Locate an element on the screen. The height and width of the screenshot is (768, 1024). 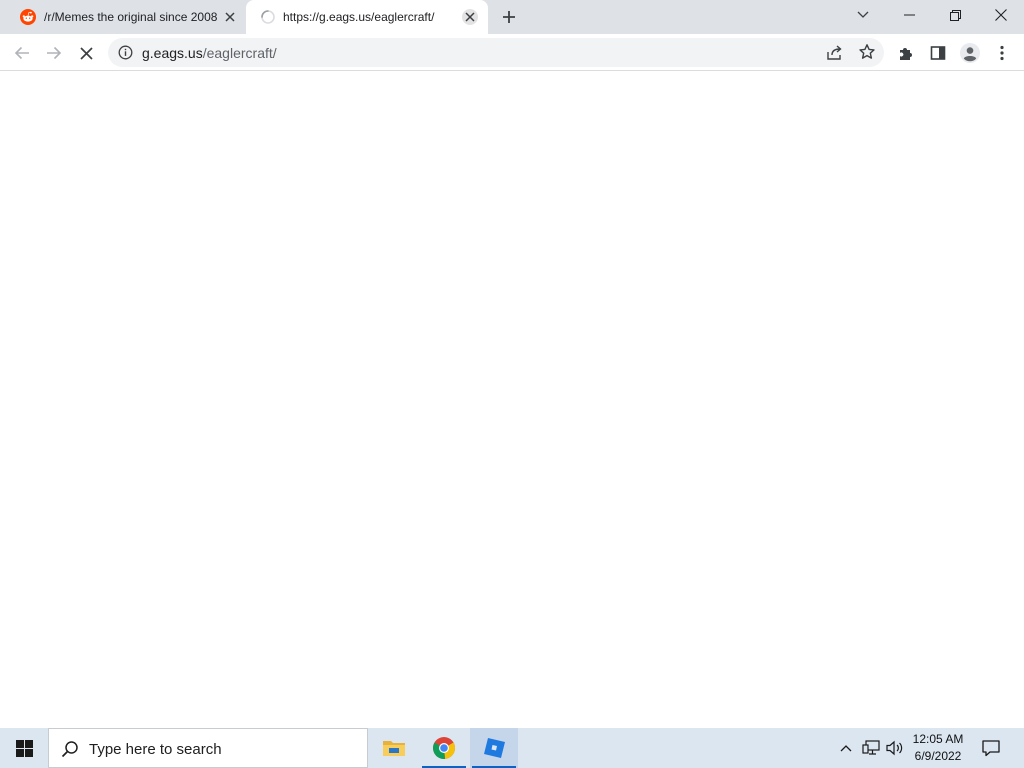
puzzle-piece-icon is located at coordinates (906, 54).